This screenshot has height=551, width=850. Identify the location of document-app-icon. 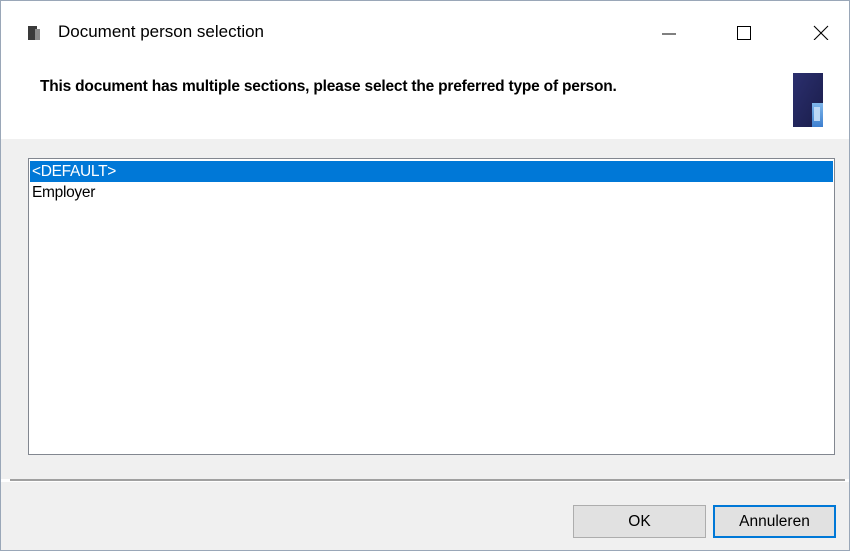
(34, 33).